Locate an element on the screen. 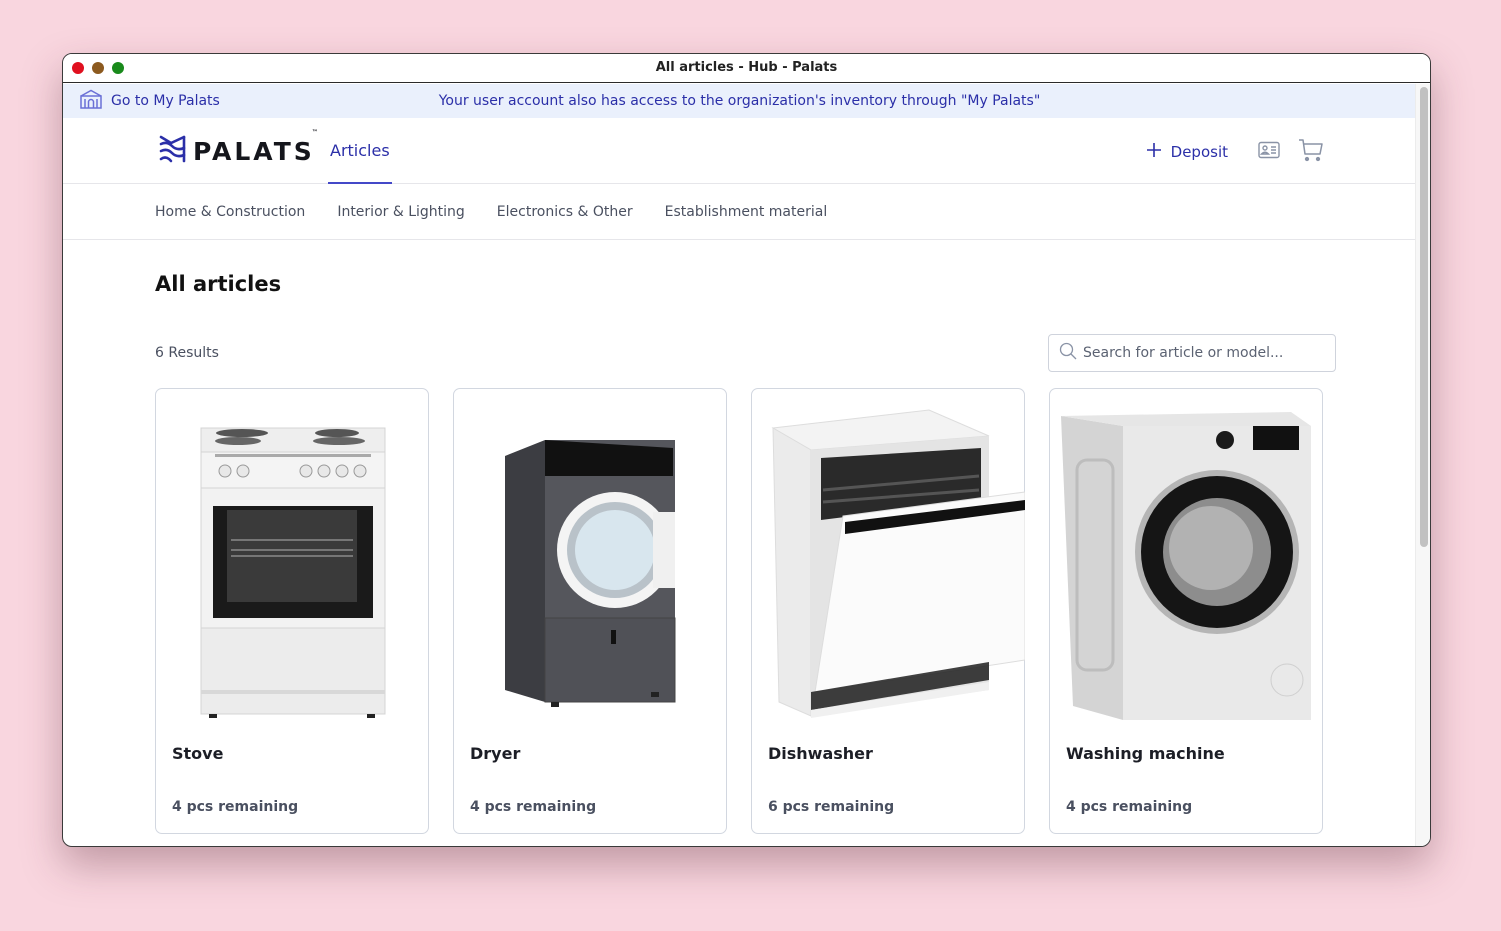 This screenshot has height=931, width=1501. stove-image is located at coordinates (293, 572).